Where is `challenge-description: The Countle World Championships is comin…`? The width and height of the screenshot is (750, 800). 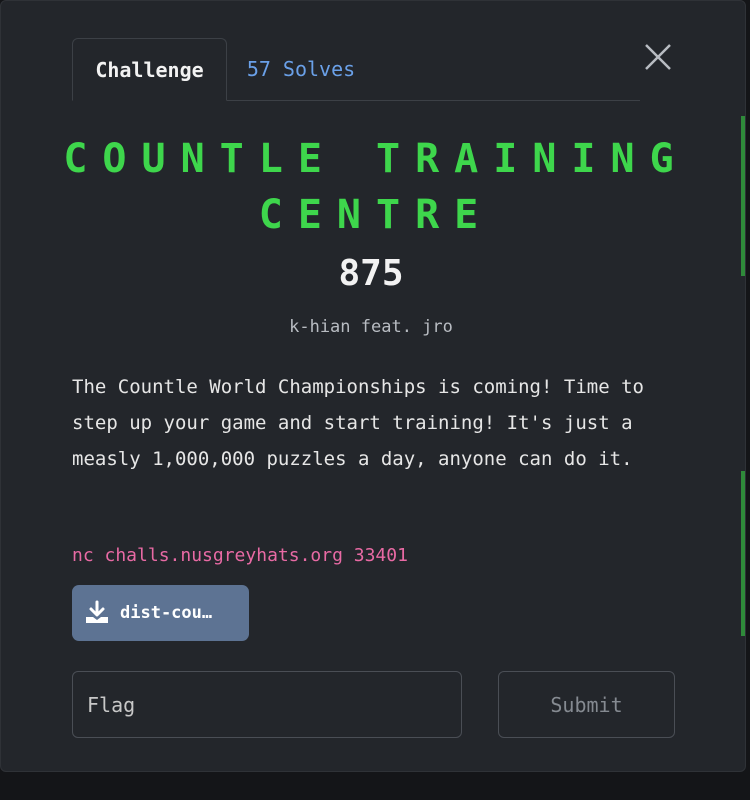
challenge-description: The Countle World Championships is comin… is located at coordinates (358, 423).